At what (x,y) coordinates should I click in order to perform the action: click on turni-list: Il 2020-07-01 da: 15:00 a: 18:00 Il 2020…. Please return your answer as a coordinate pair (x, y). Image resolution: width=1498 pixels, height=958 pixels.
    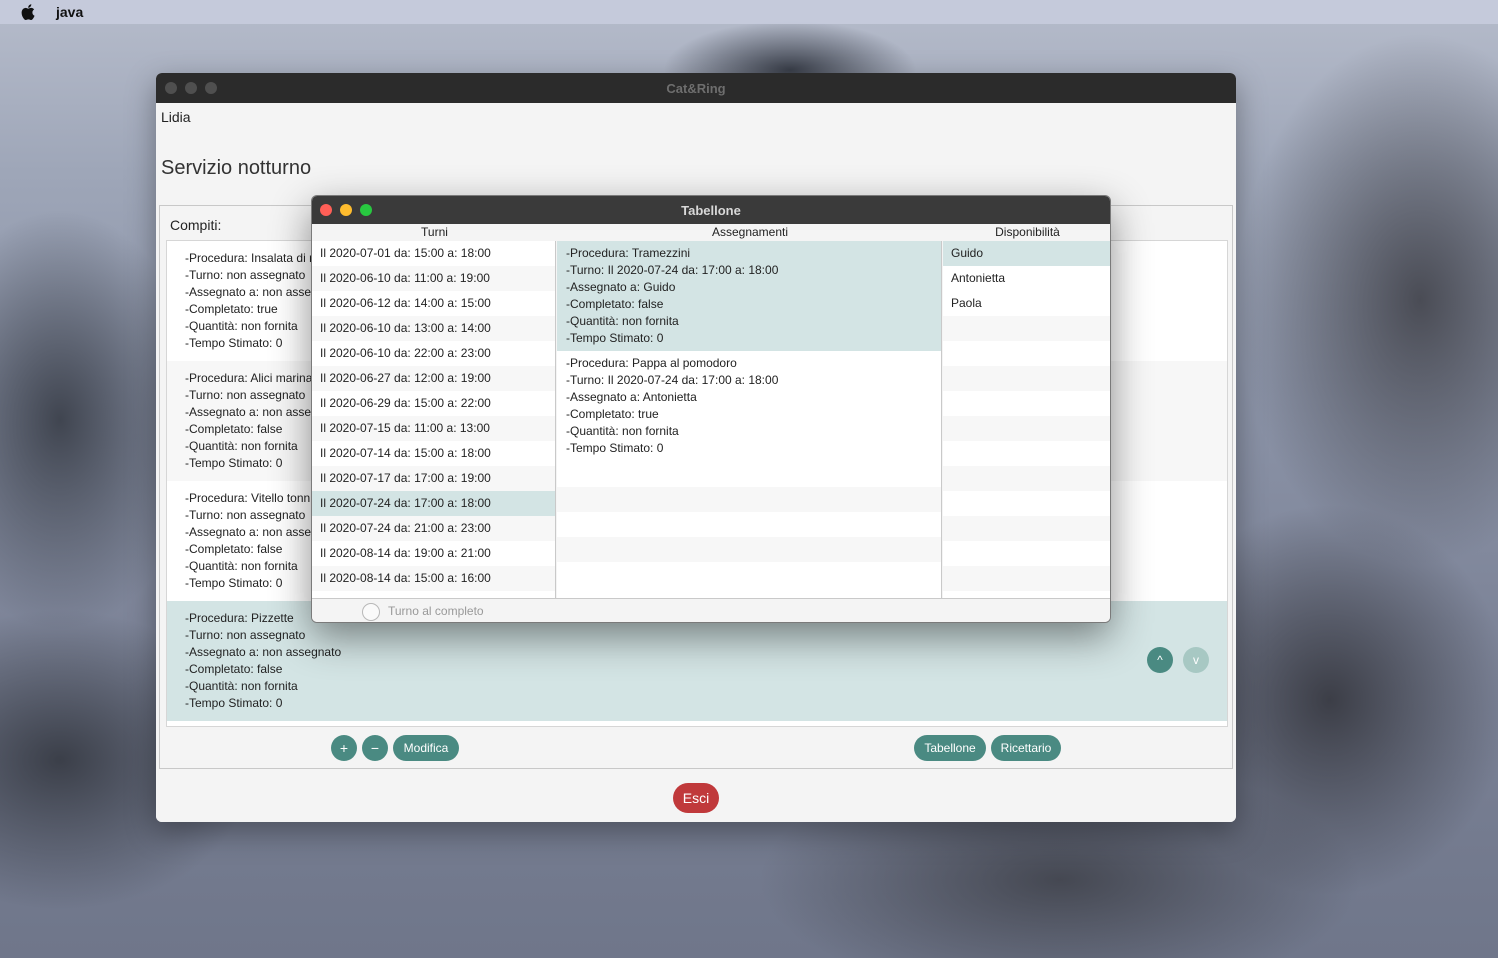
    Looking at the image, I should click on (434, 419).